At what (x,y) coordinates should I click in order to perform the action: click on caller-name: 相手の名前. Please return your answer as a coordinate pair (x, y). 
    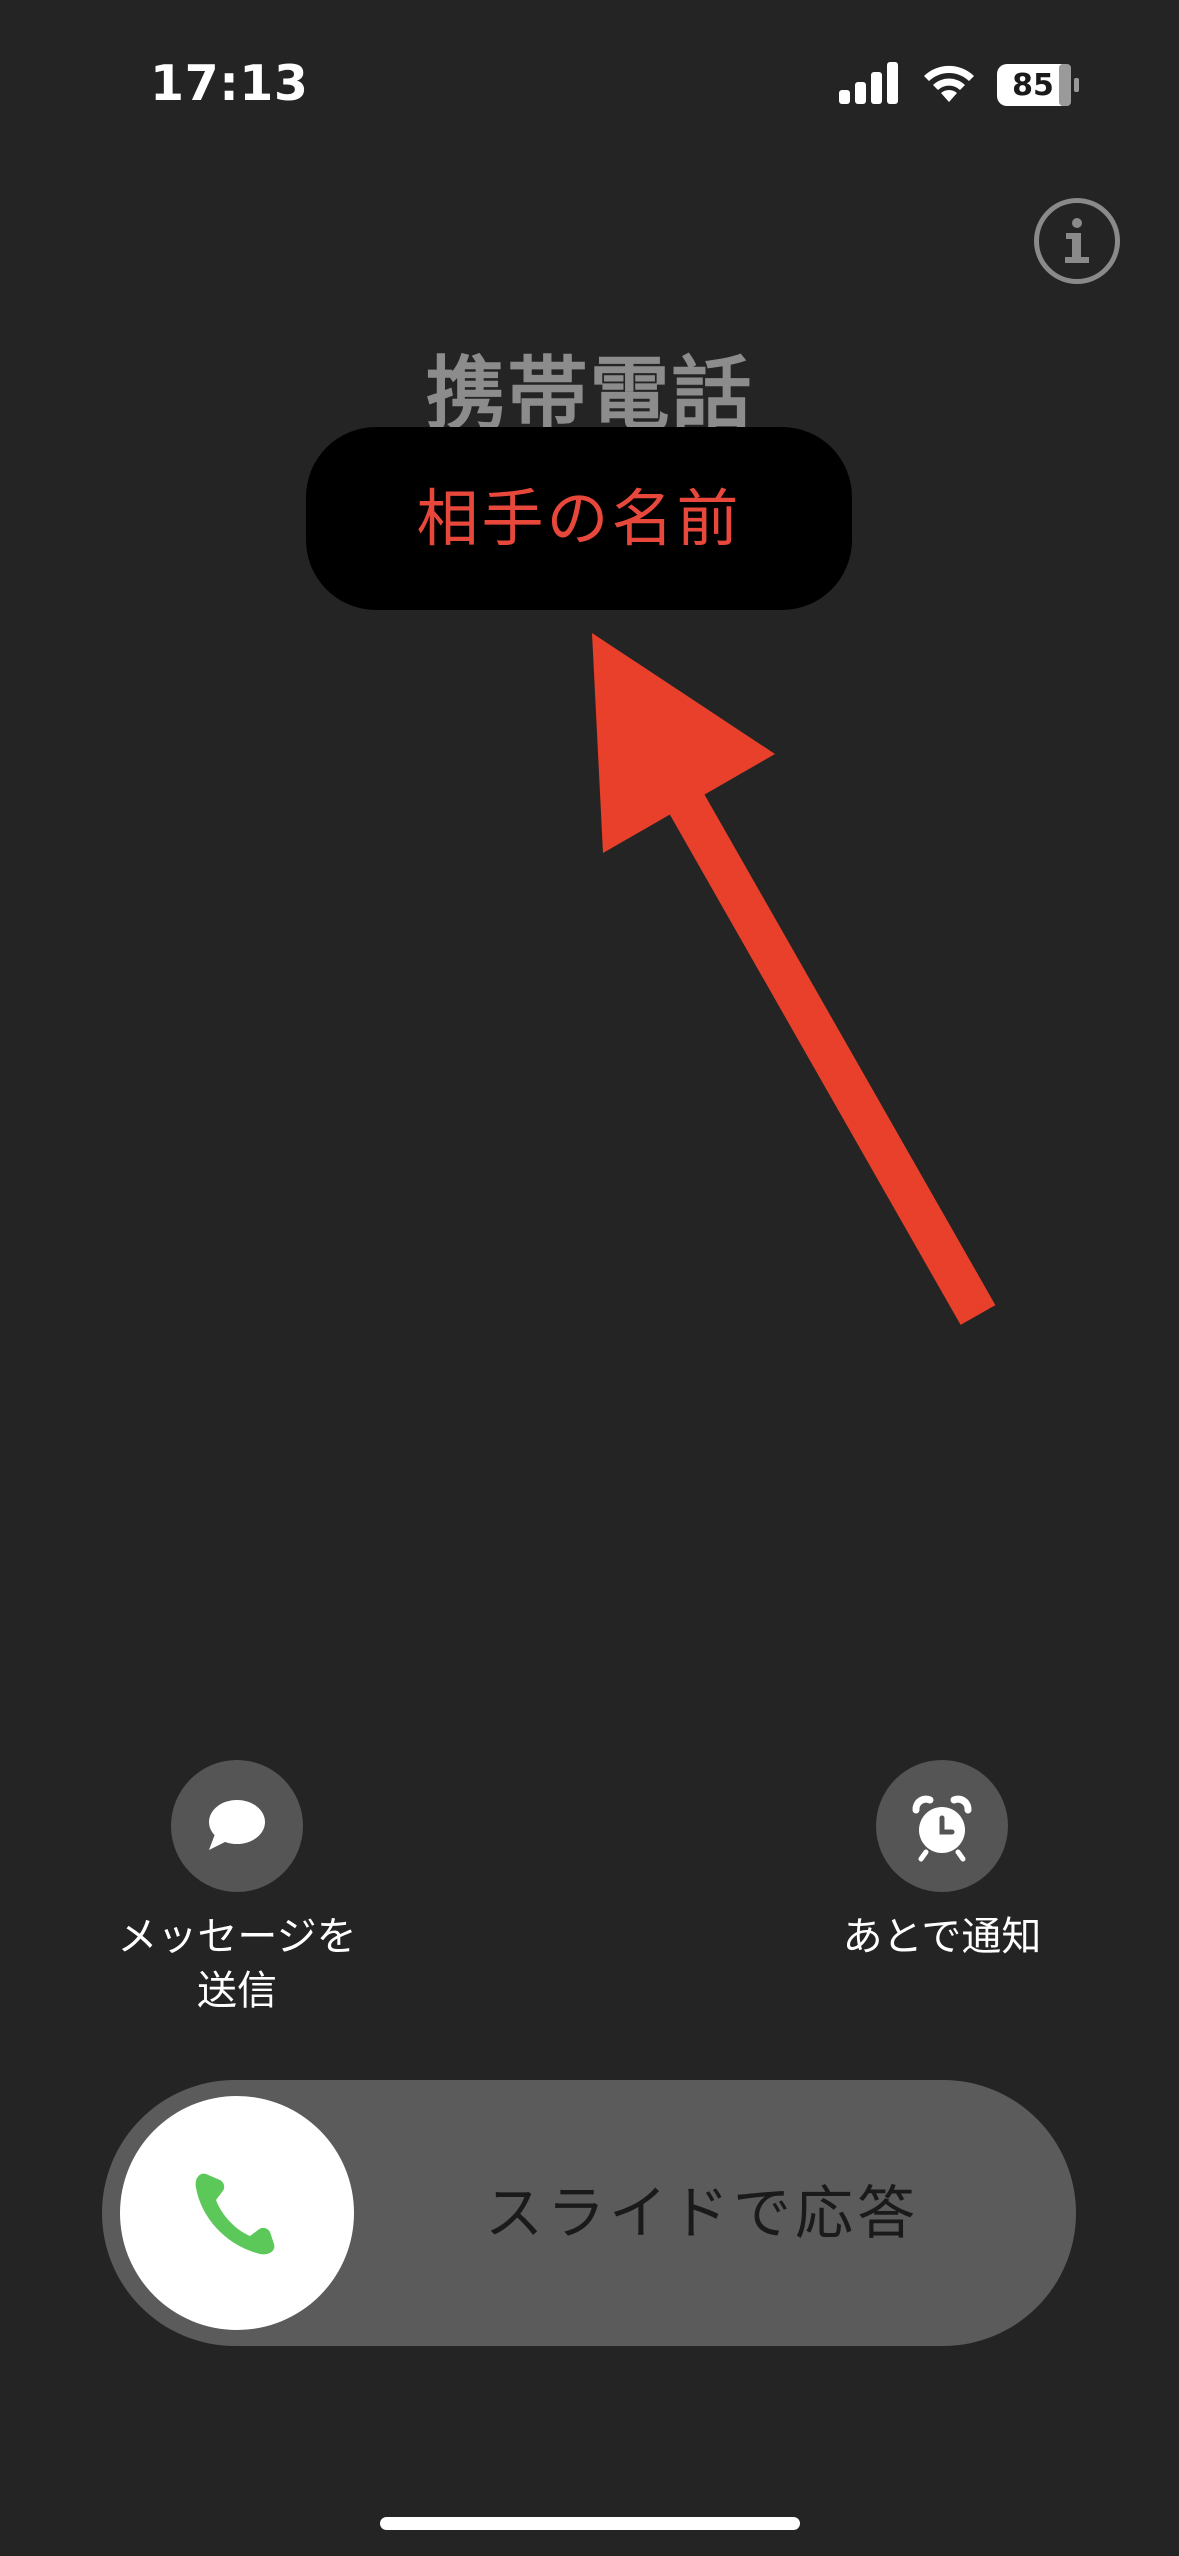
    Looking at the image, I should click on (579, 518).